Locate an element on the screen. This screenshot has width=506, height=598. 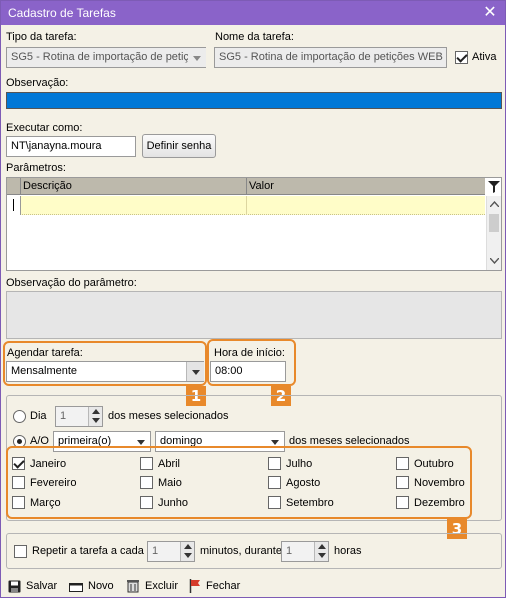
recycle-bin-icon is located at coordinates (133, 586).